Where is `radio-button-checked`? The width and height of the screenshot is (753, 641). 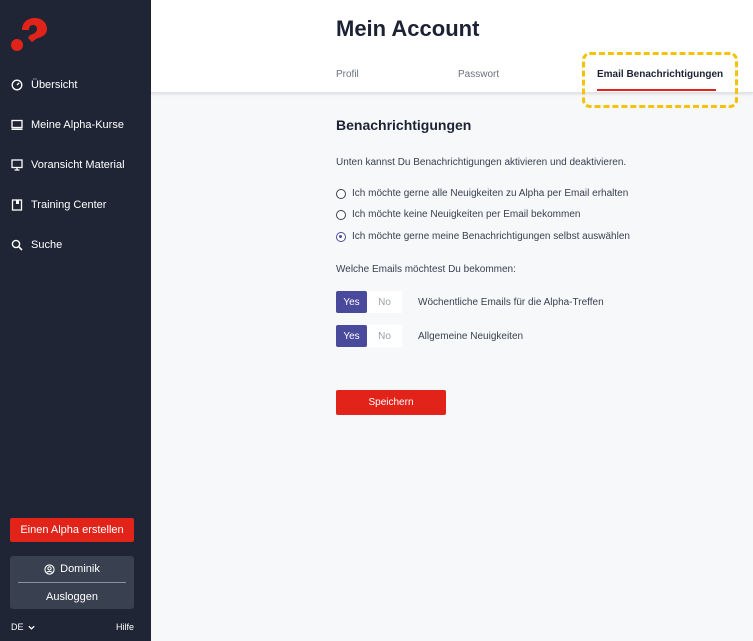
radio-button-checked is located at coordinates (341, 236).